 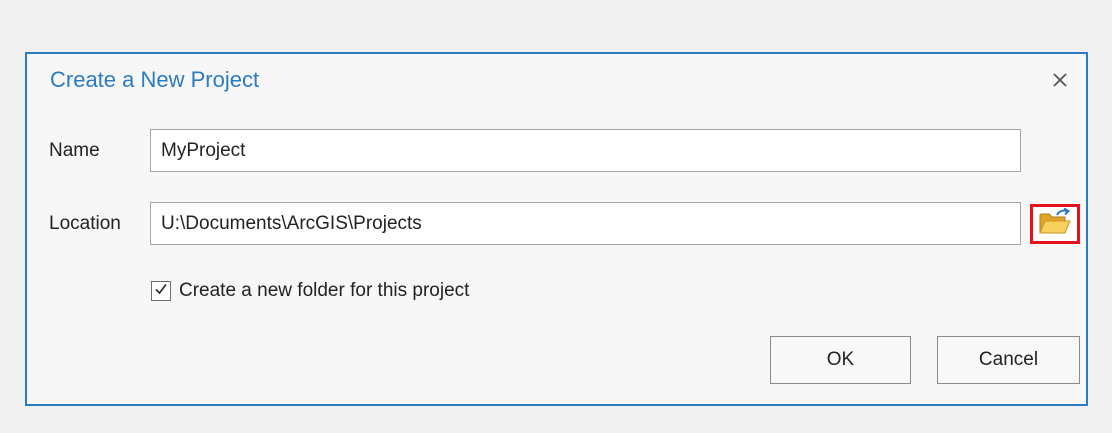 I want to click on create-folder-checkbox, so click(x=161, y=291).